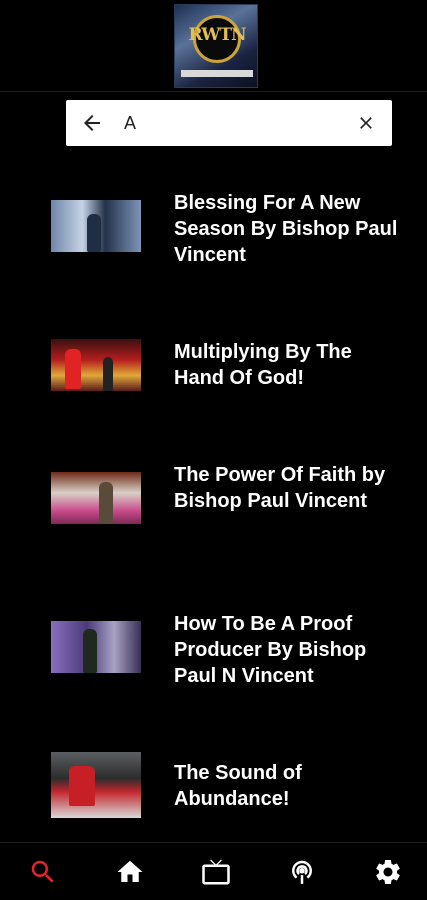 The width and height of the screenshot is (427, 900). I want to click on tv-icon, so click(216, 872).